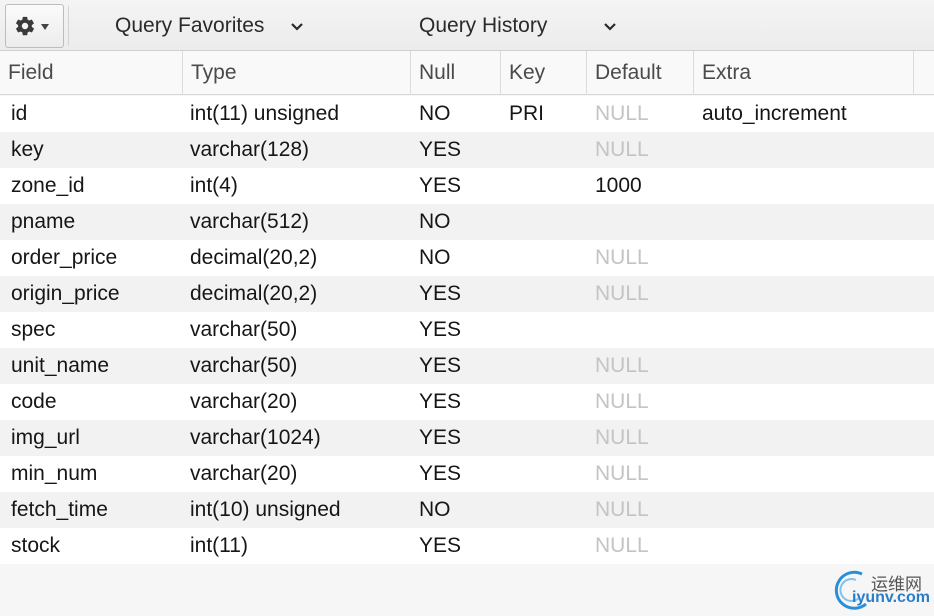 The image size is (934, 616). Describe the element at coordinates (640, 73) in the screenshot. I see `column-header-default: Default` at that location.